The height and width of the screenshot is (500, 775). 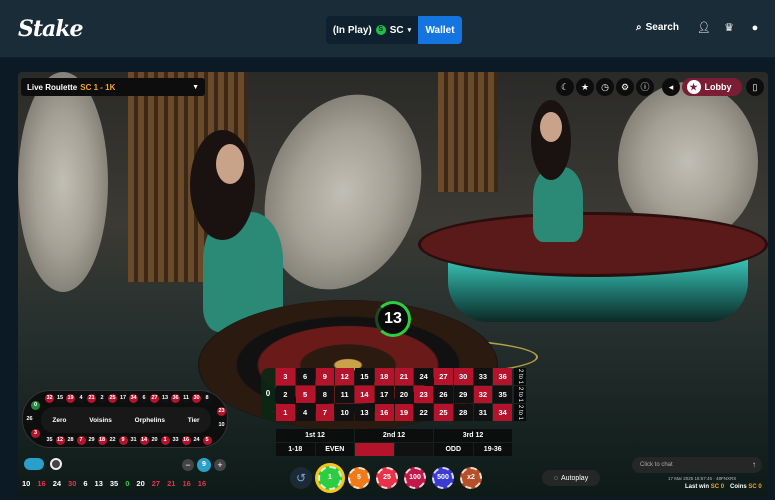 I want to click on bet-number-cell: 32, so click(x=483, y=394).